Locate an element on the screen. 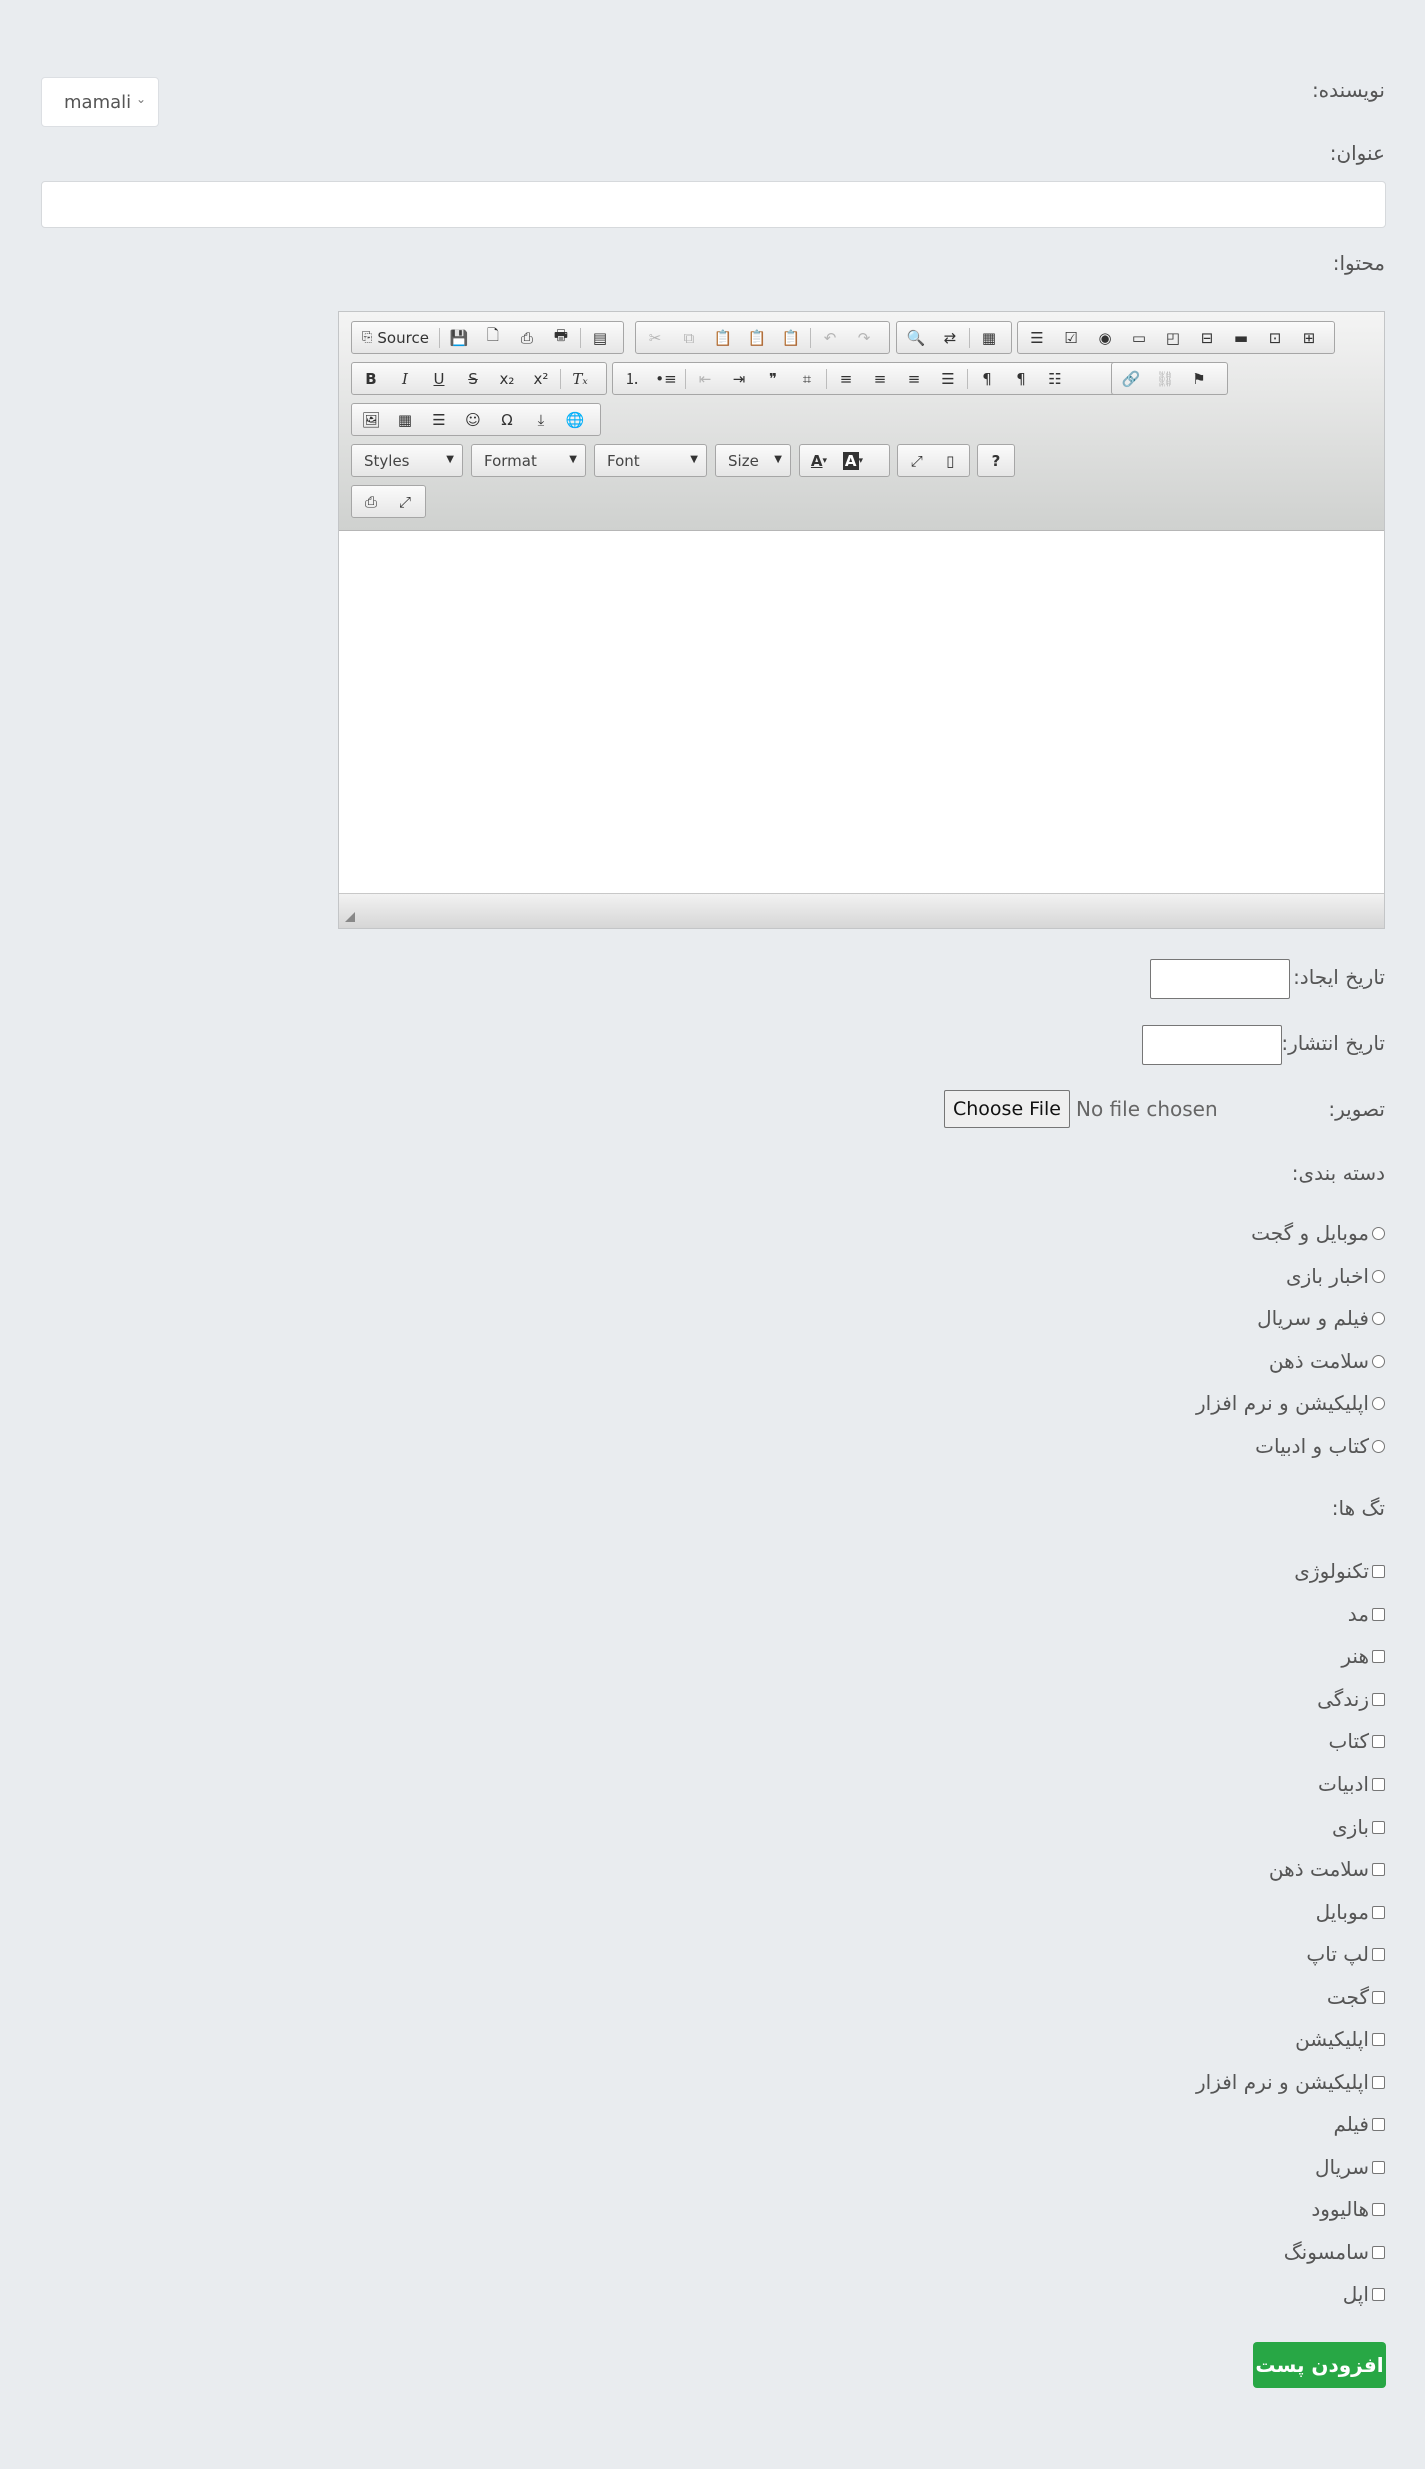  form-icon: ☰ is located at coordinates (1037, 337).